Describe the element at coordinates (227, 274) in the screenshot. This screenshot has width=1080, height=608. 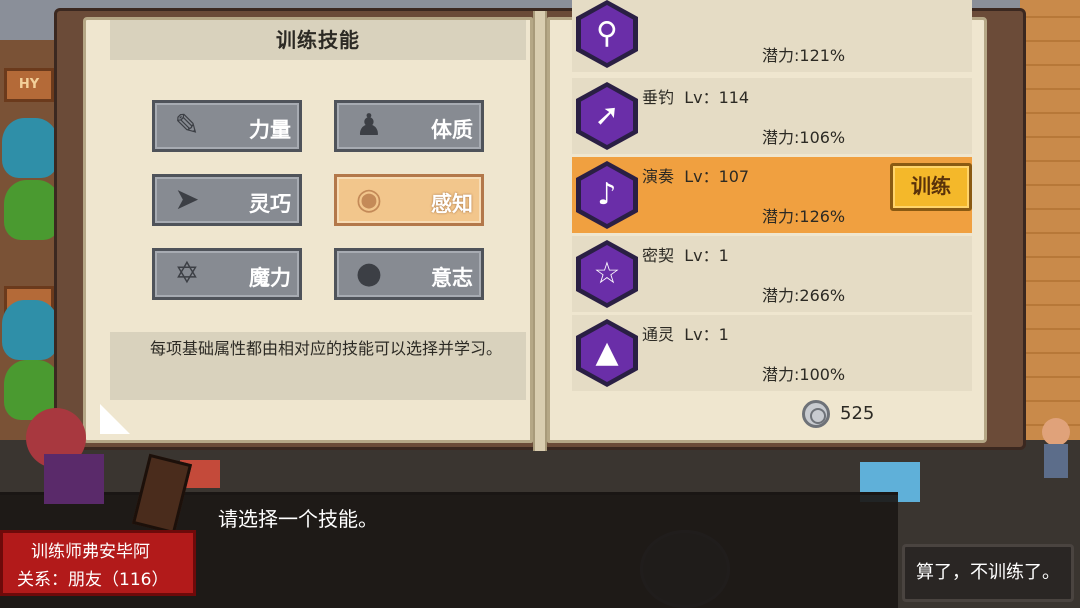
I see `attr-button-magic: ✡ 魔力` at that location.